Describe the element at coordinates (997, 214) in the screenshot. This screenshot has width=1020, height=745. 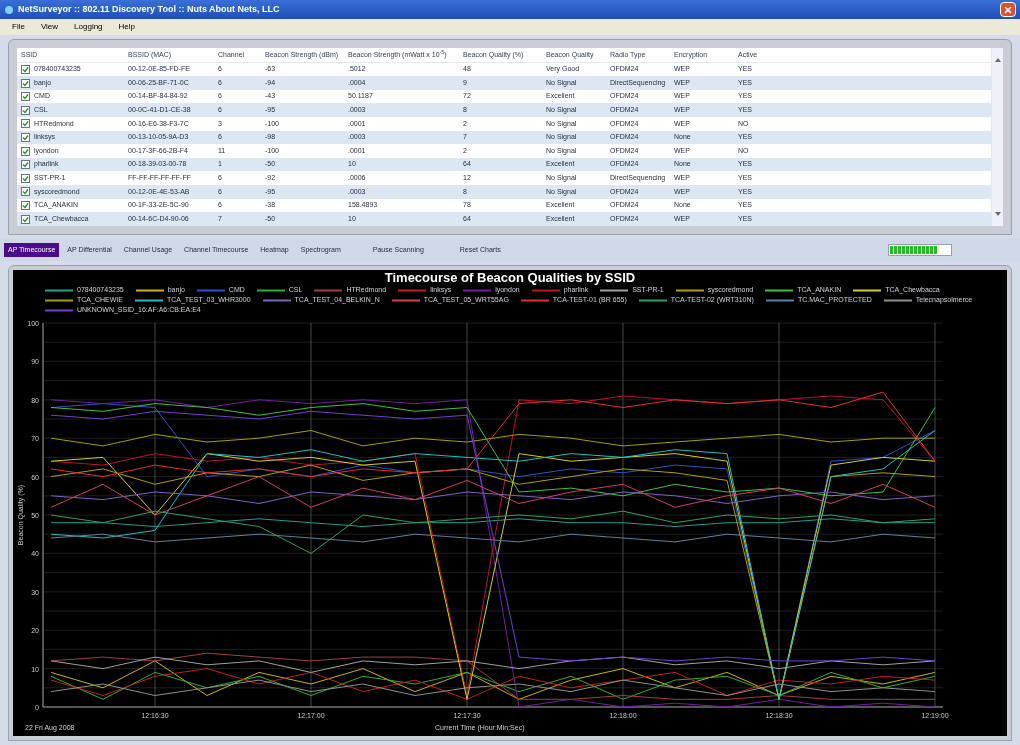
I see `scroll-down-icon` at that location.